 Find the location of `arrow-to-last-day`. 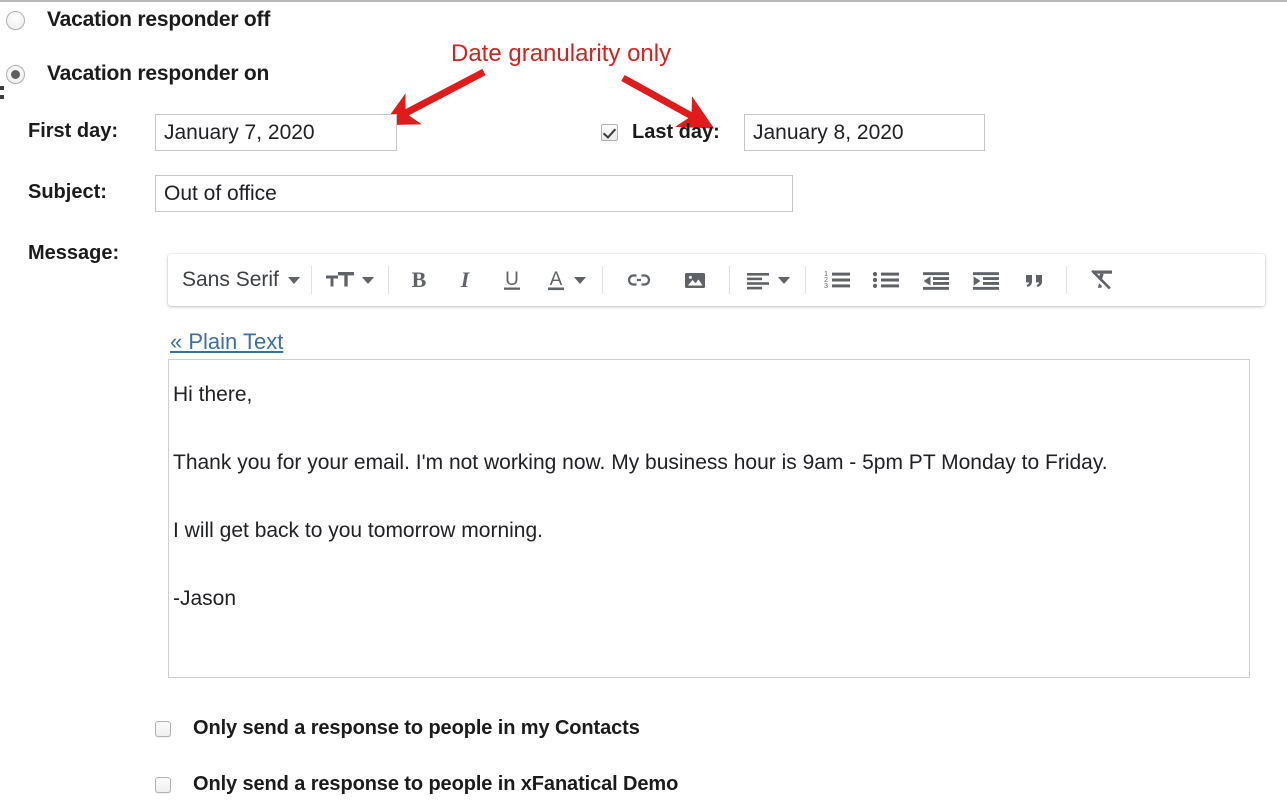

arrow-to-last-day is located at coordinates (668, 101).